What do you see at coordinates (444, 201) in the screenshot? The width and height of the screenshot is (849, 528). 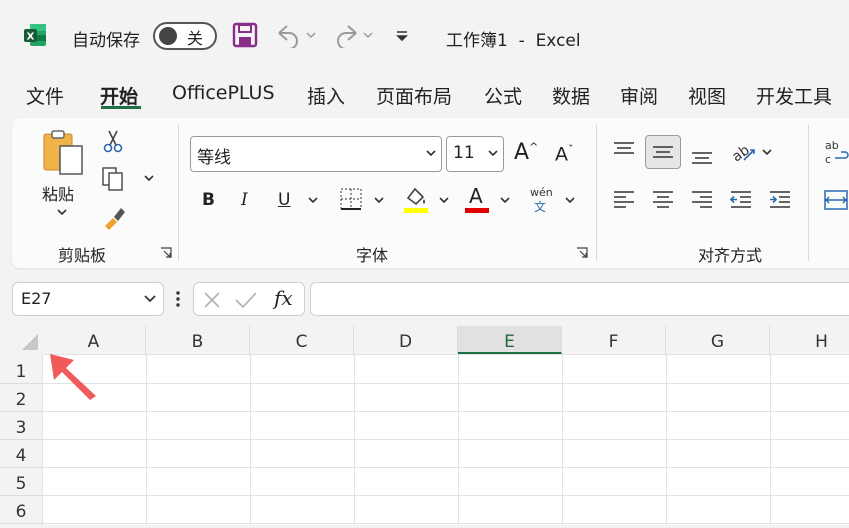 I see `fill-color-dropdown-icon` at bounding box center [444, 201].